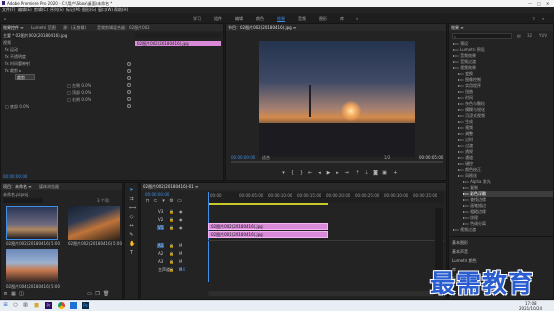 The height and width of the screenshot is (311, 554). Describe the element at coordinates (5, 294) in the screenshot. I see `list-view-icon: ≡` at that location.